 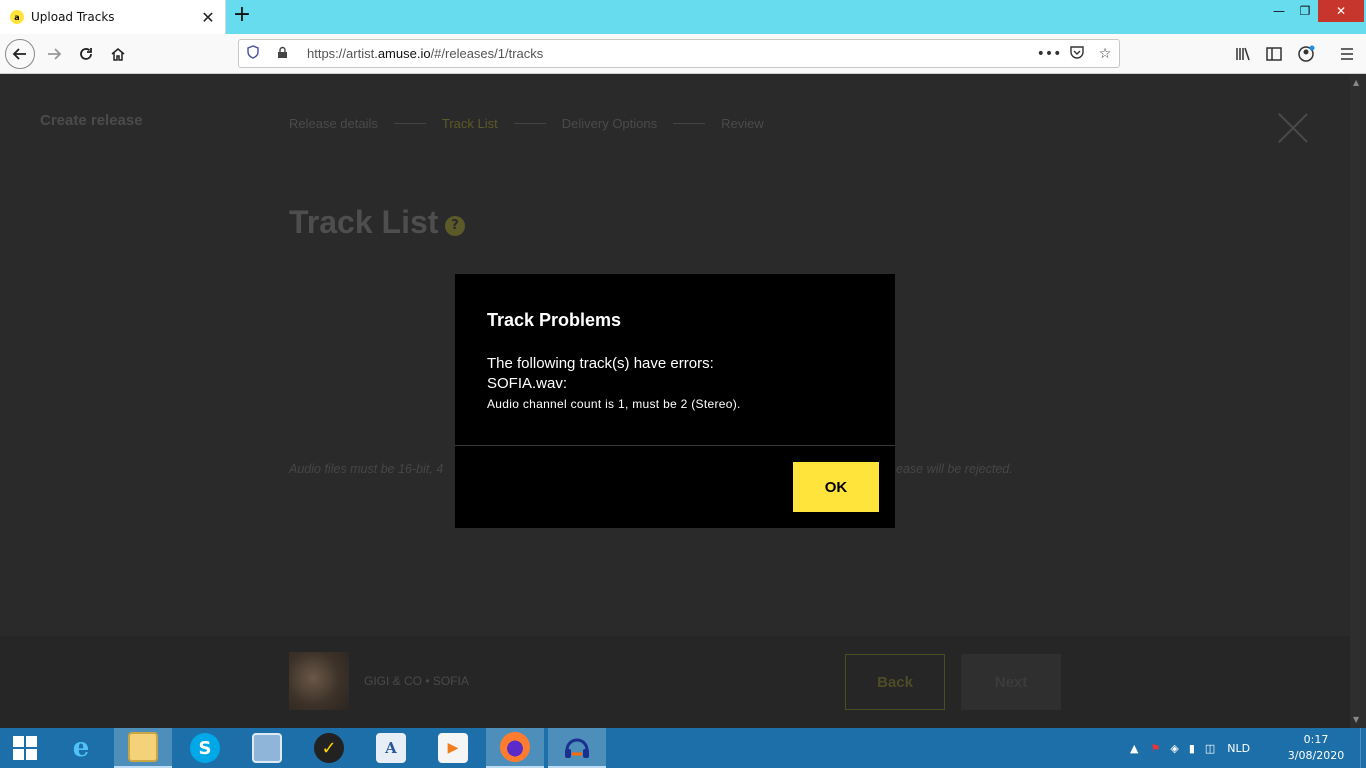 I want to click on tab-bar: a Upload Tracks ✕ + — ❐ ✕, so click(x=683, y=17).